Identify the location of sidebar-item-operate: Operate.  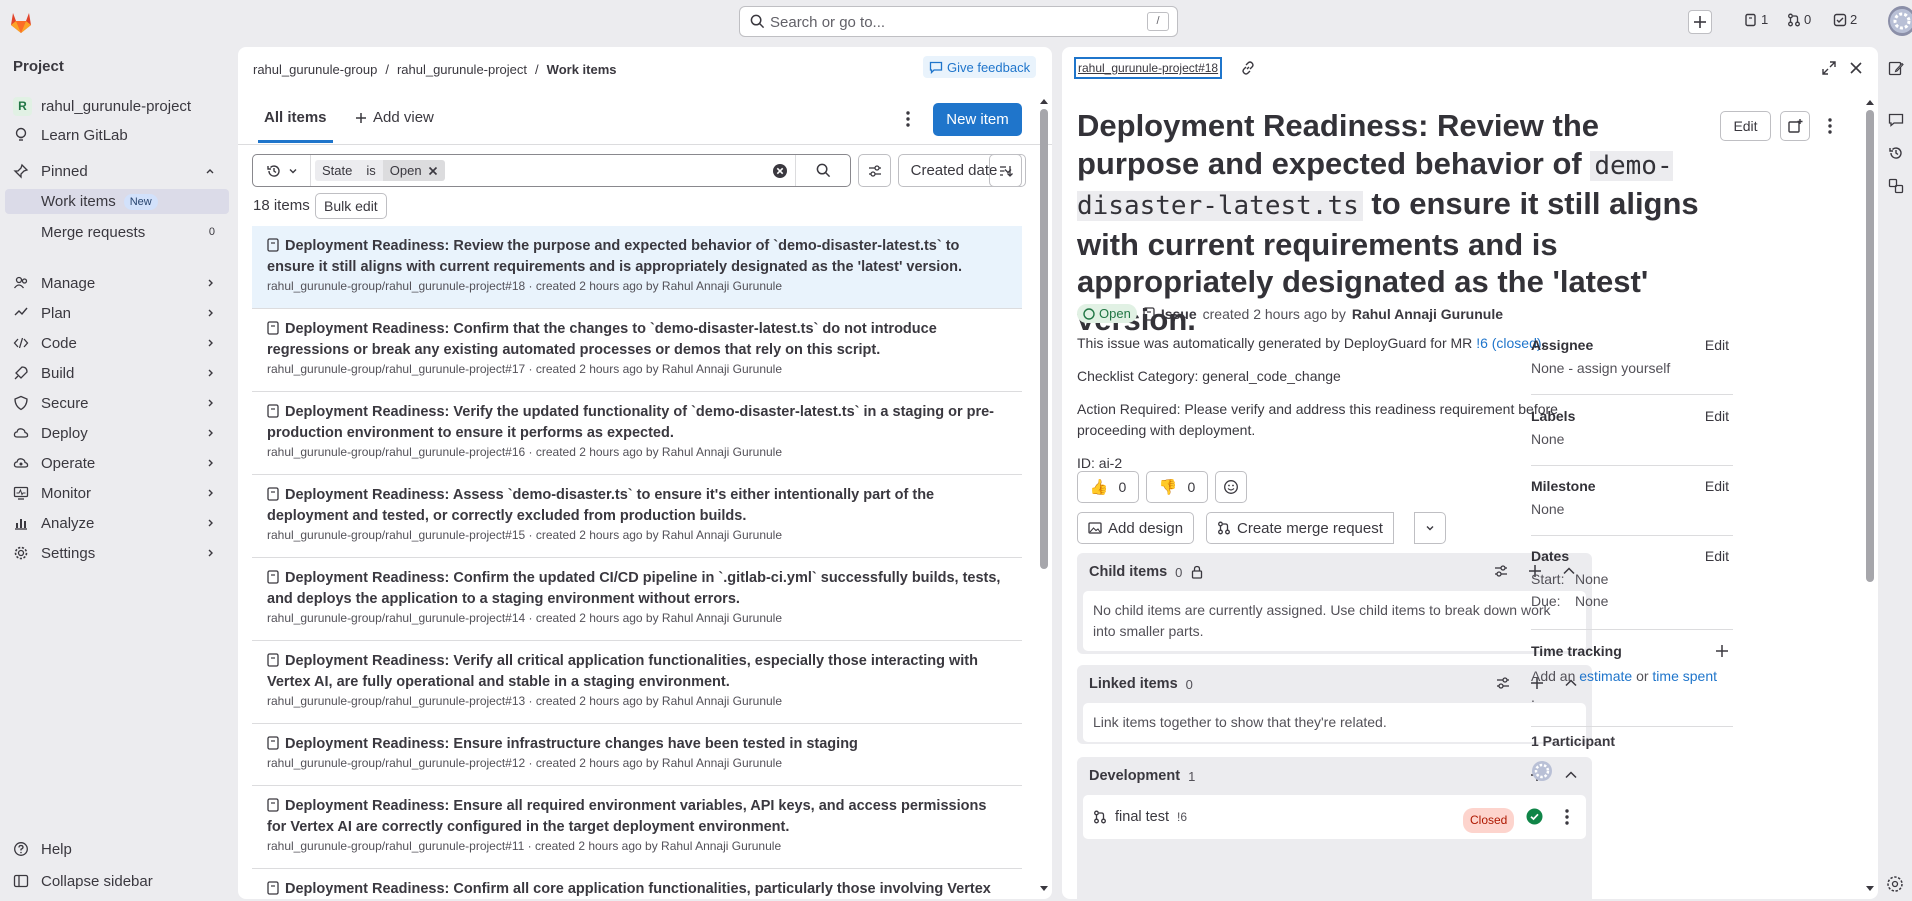
(117, 463).